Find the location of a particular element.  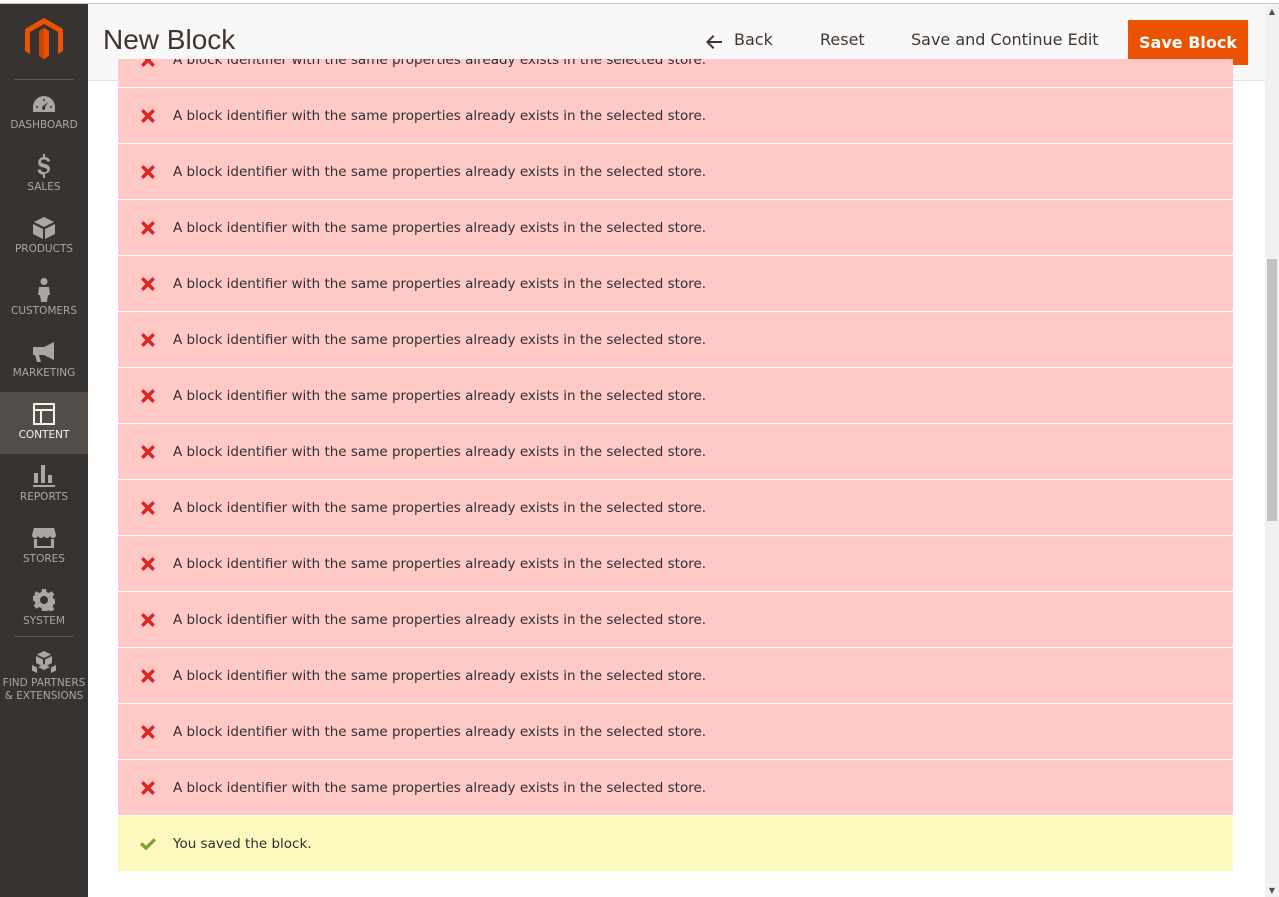

sidebar-item-products: PRODUCTS is located at coordinates (44, 237).